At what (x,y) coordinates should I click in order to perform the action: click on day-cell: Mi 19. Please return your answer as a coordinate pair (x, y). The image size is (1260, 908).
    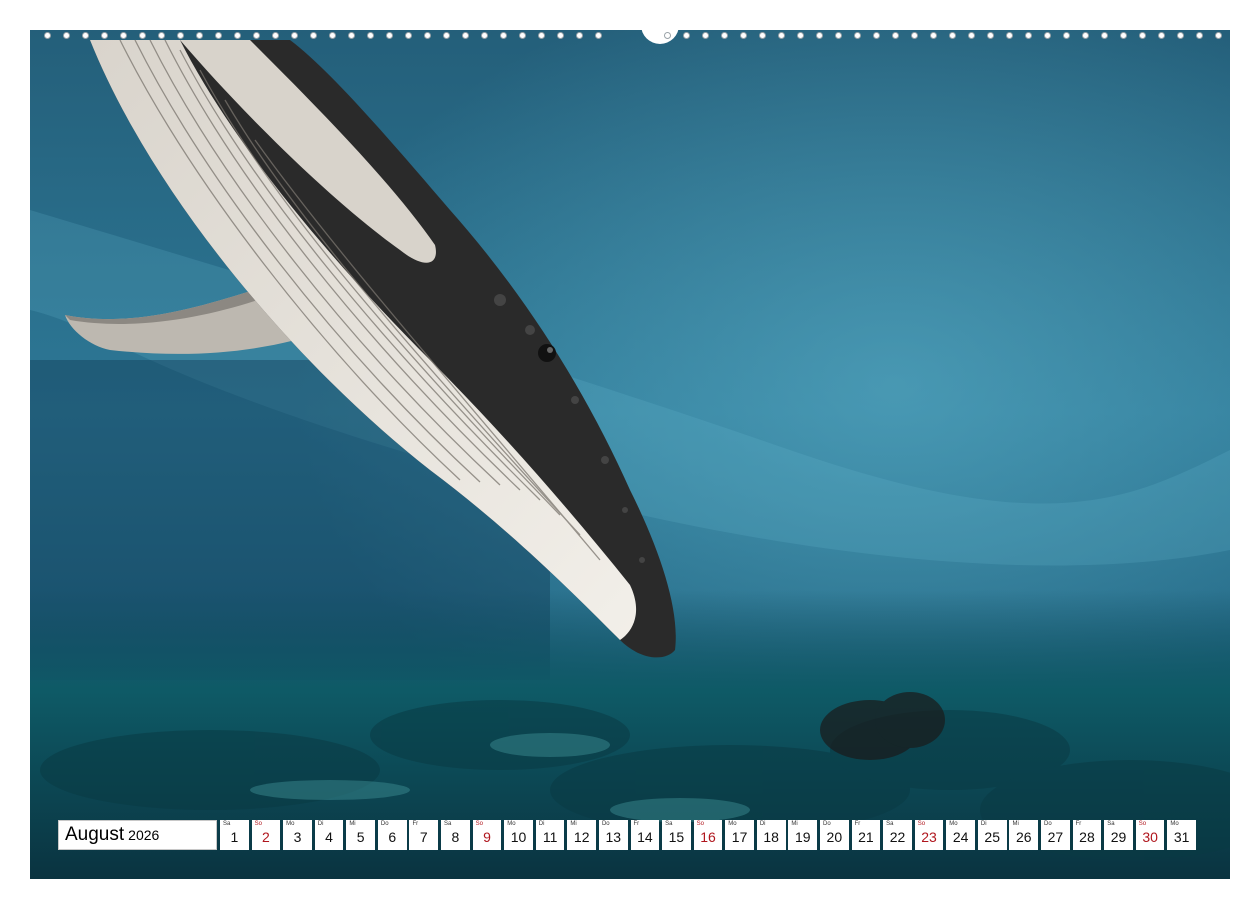
    Looking at the image, I should click on (803, 835).